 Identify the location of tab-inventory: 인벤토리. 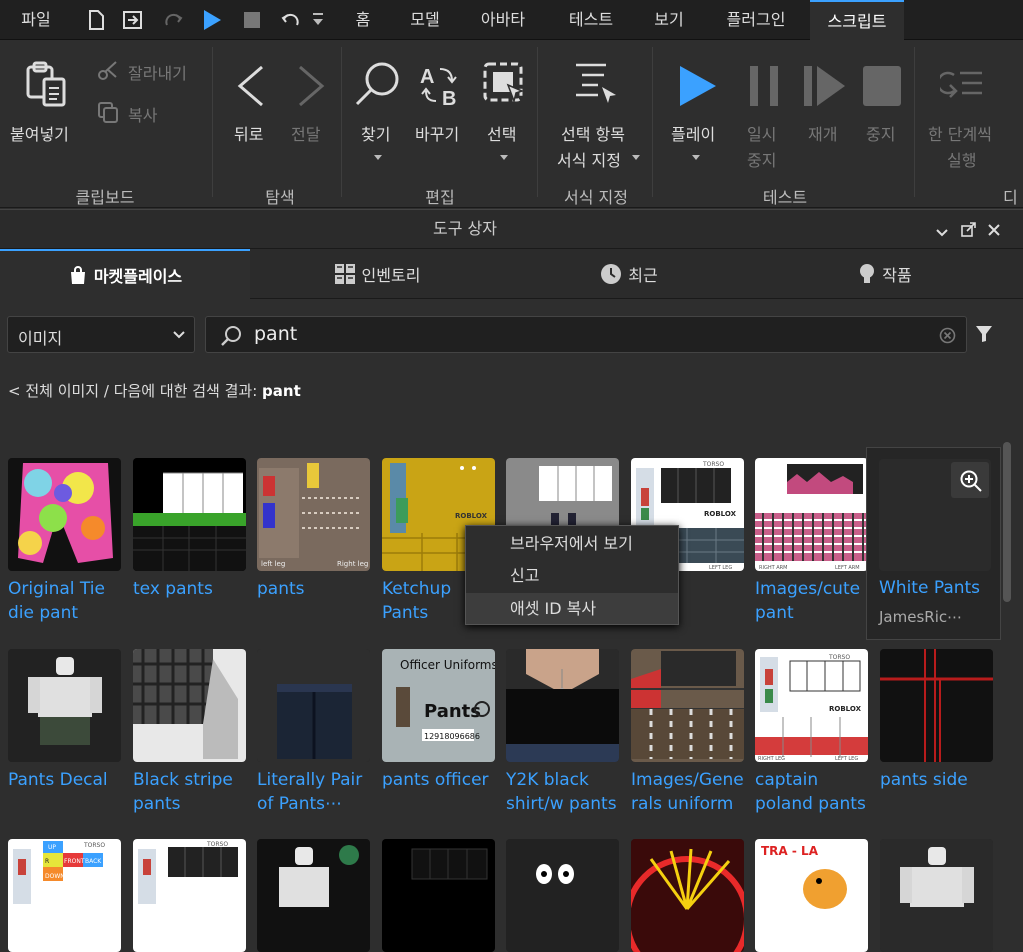
(377, 274).